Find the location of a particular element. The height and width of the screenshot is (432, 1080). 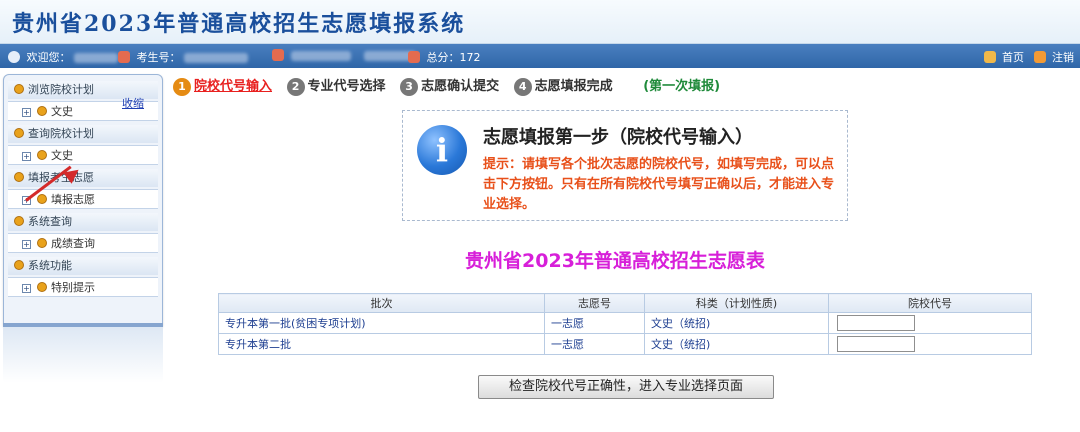

sidebar-item-special-notice: + 特别提示 is located at coordinates (83, 287).